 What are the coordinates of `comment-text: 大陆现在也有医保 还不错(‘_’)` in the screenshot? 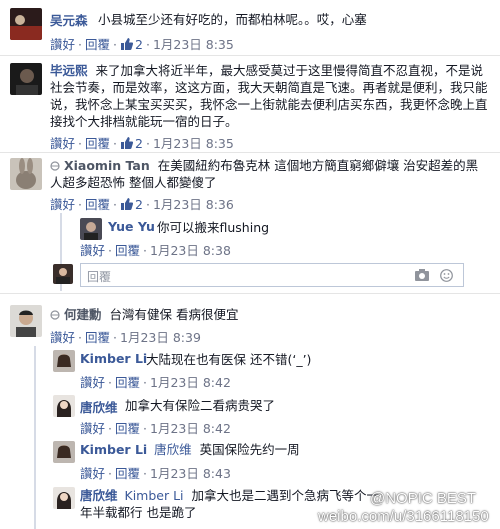 It's located at (229, 359).